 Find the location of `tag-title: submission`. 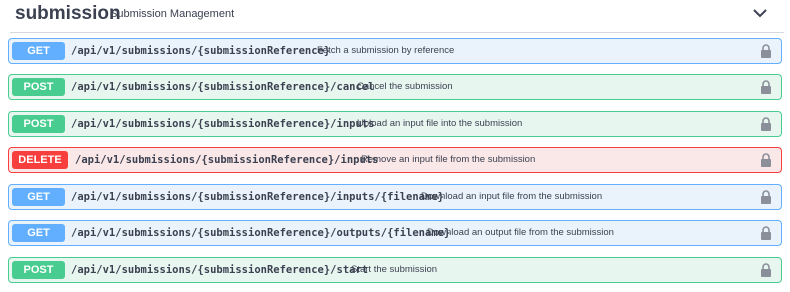

tag-title: submission is located at coordinates (68, 13).